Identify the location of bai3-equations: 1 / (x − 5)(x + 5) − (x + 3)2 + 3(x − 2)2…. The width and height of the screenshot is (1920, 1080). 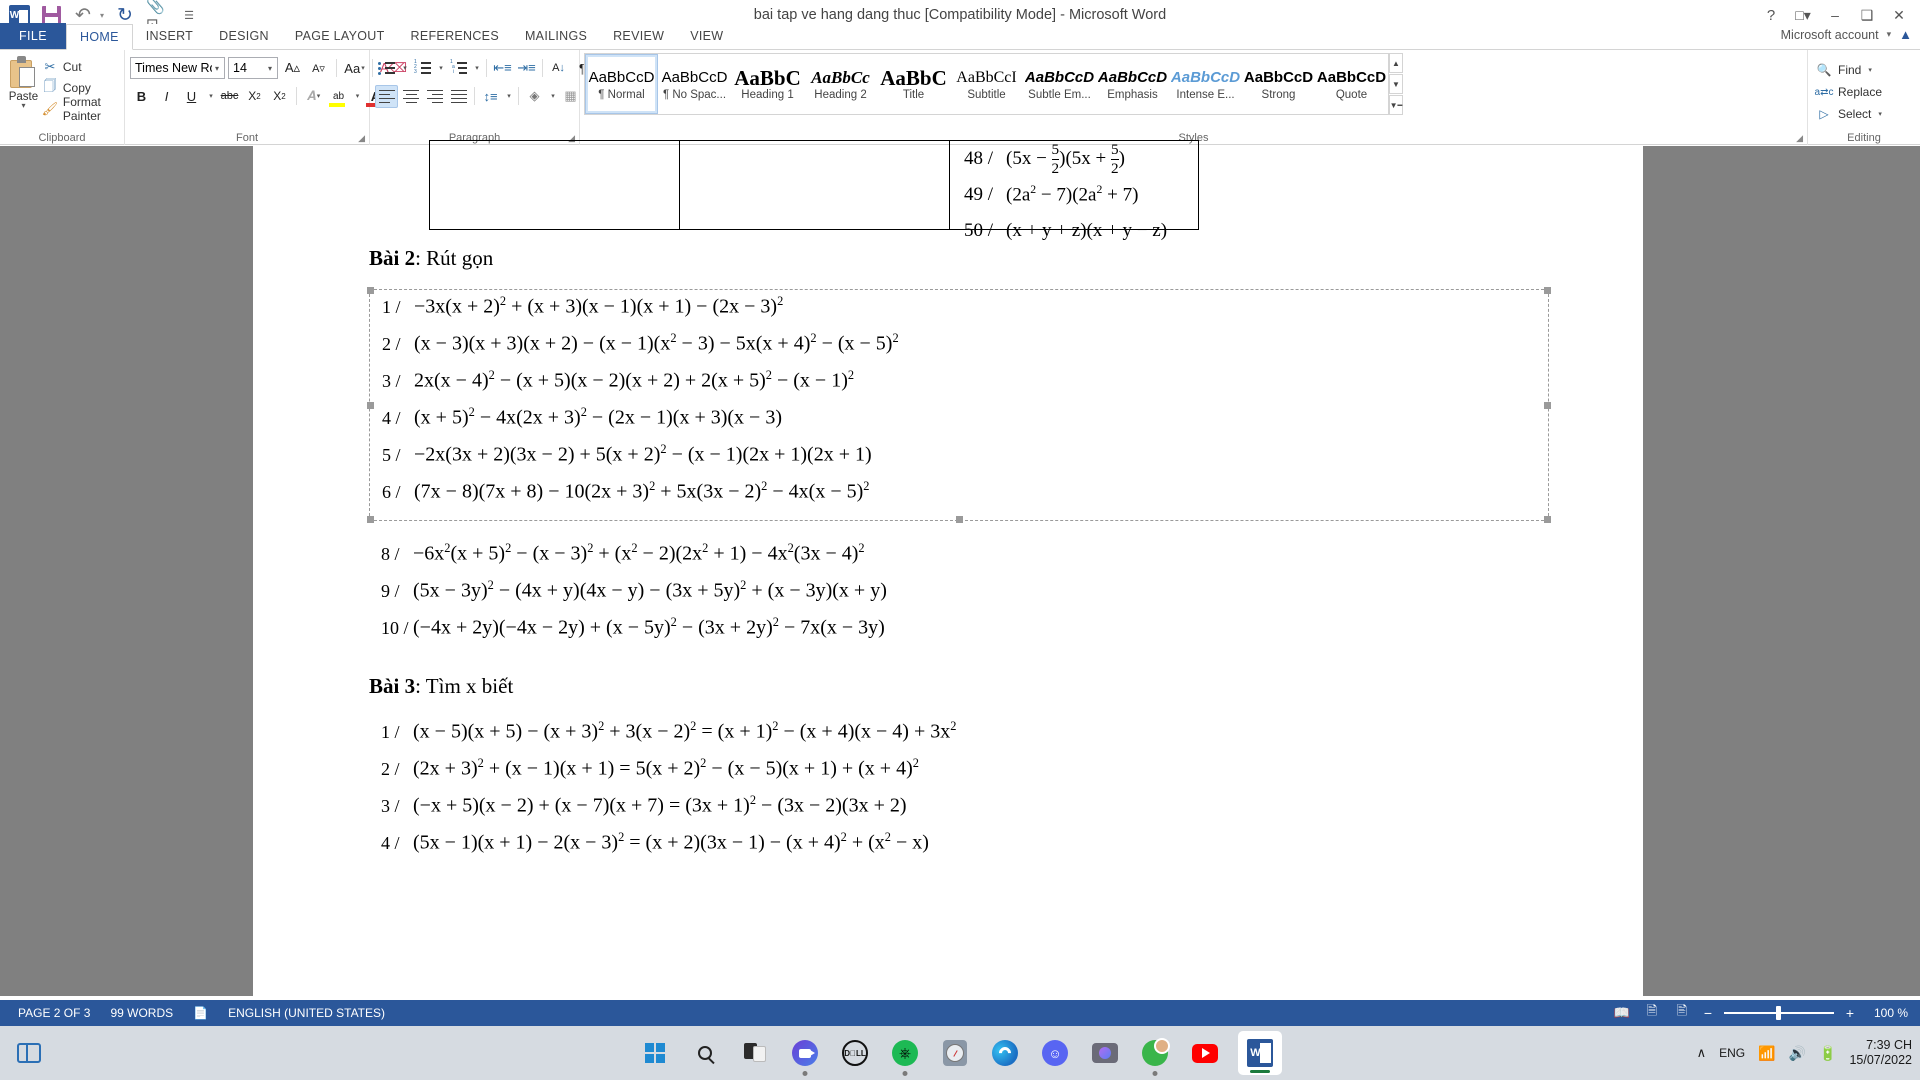
(959, 793).